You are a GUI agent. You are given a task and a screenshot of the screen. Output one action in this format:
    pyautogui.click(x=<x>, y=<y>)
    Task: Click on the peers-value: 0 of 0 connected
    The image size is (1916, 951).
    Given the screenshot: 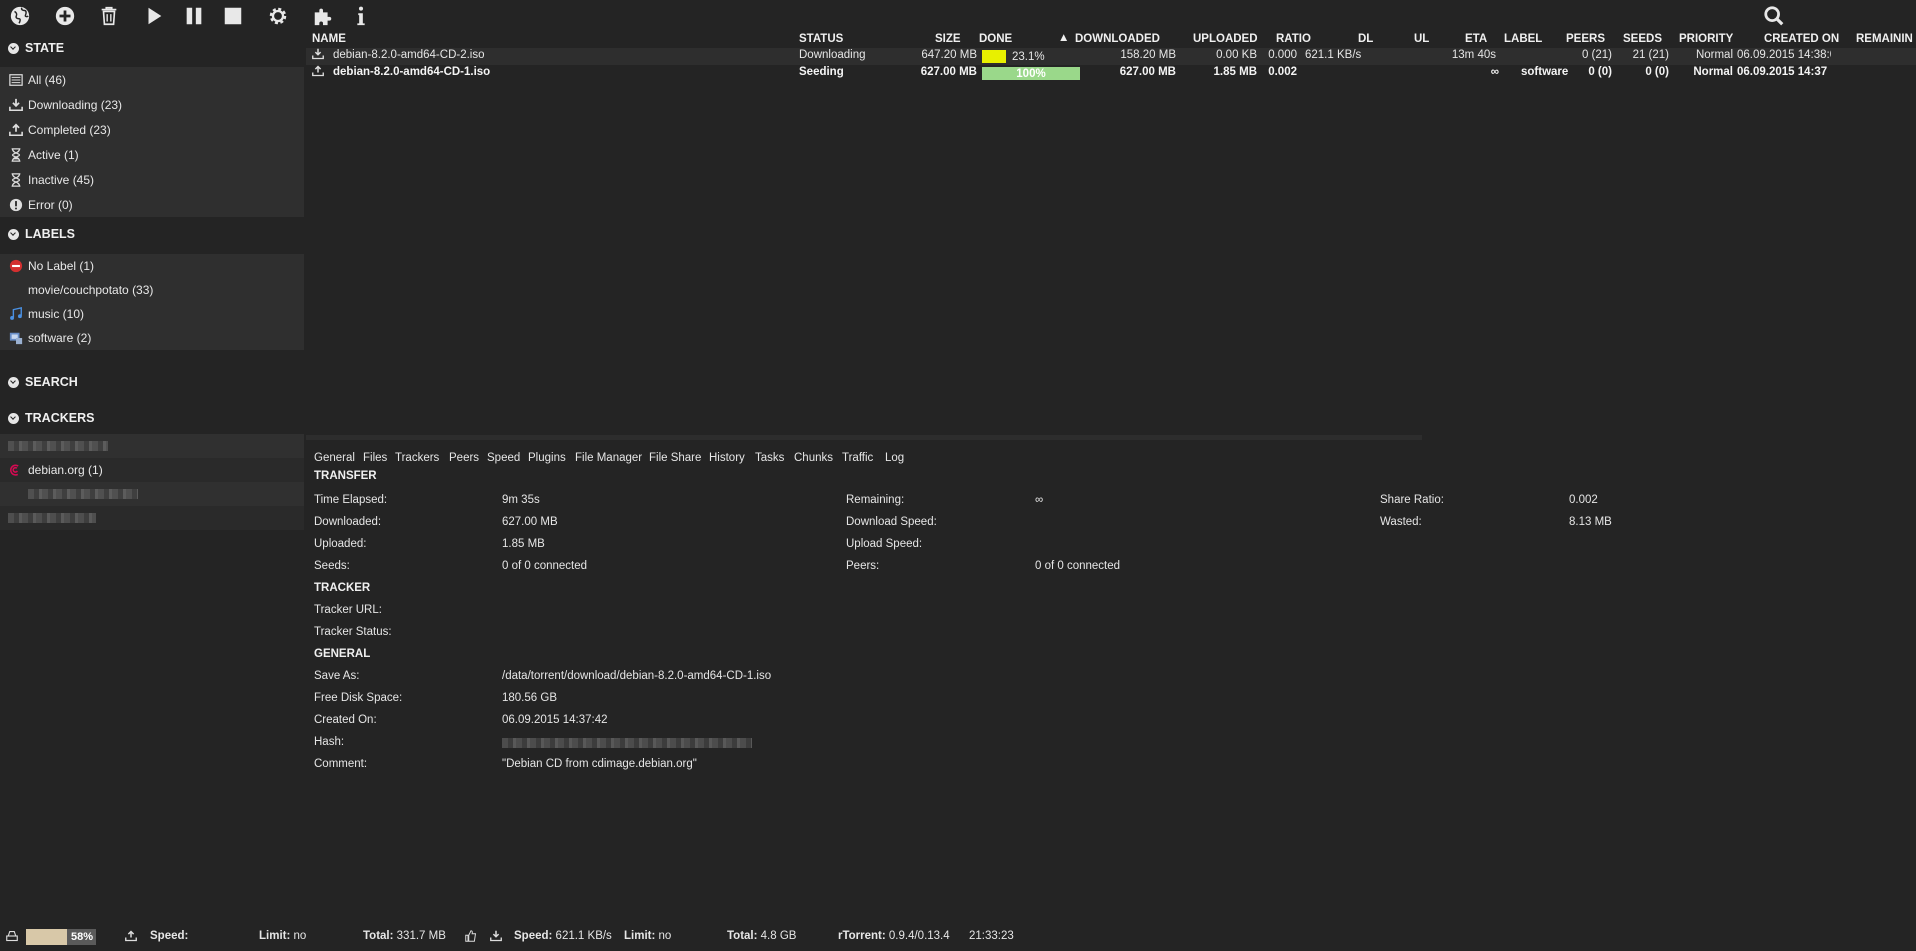 What is the action you would take?
    pyautogui.click(x=1078, y=566)
    